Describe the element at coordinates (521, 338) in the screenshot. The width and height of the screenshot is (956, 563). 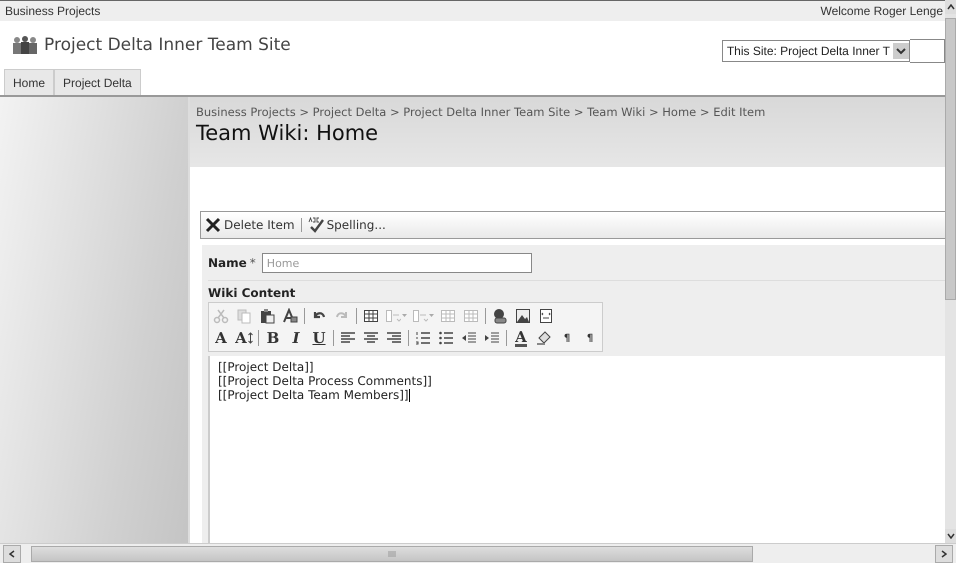
I see `text-color-button: A` at that location.